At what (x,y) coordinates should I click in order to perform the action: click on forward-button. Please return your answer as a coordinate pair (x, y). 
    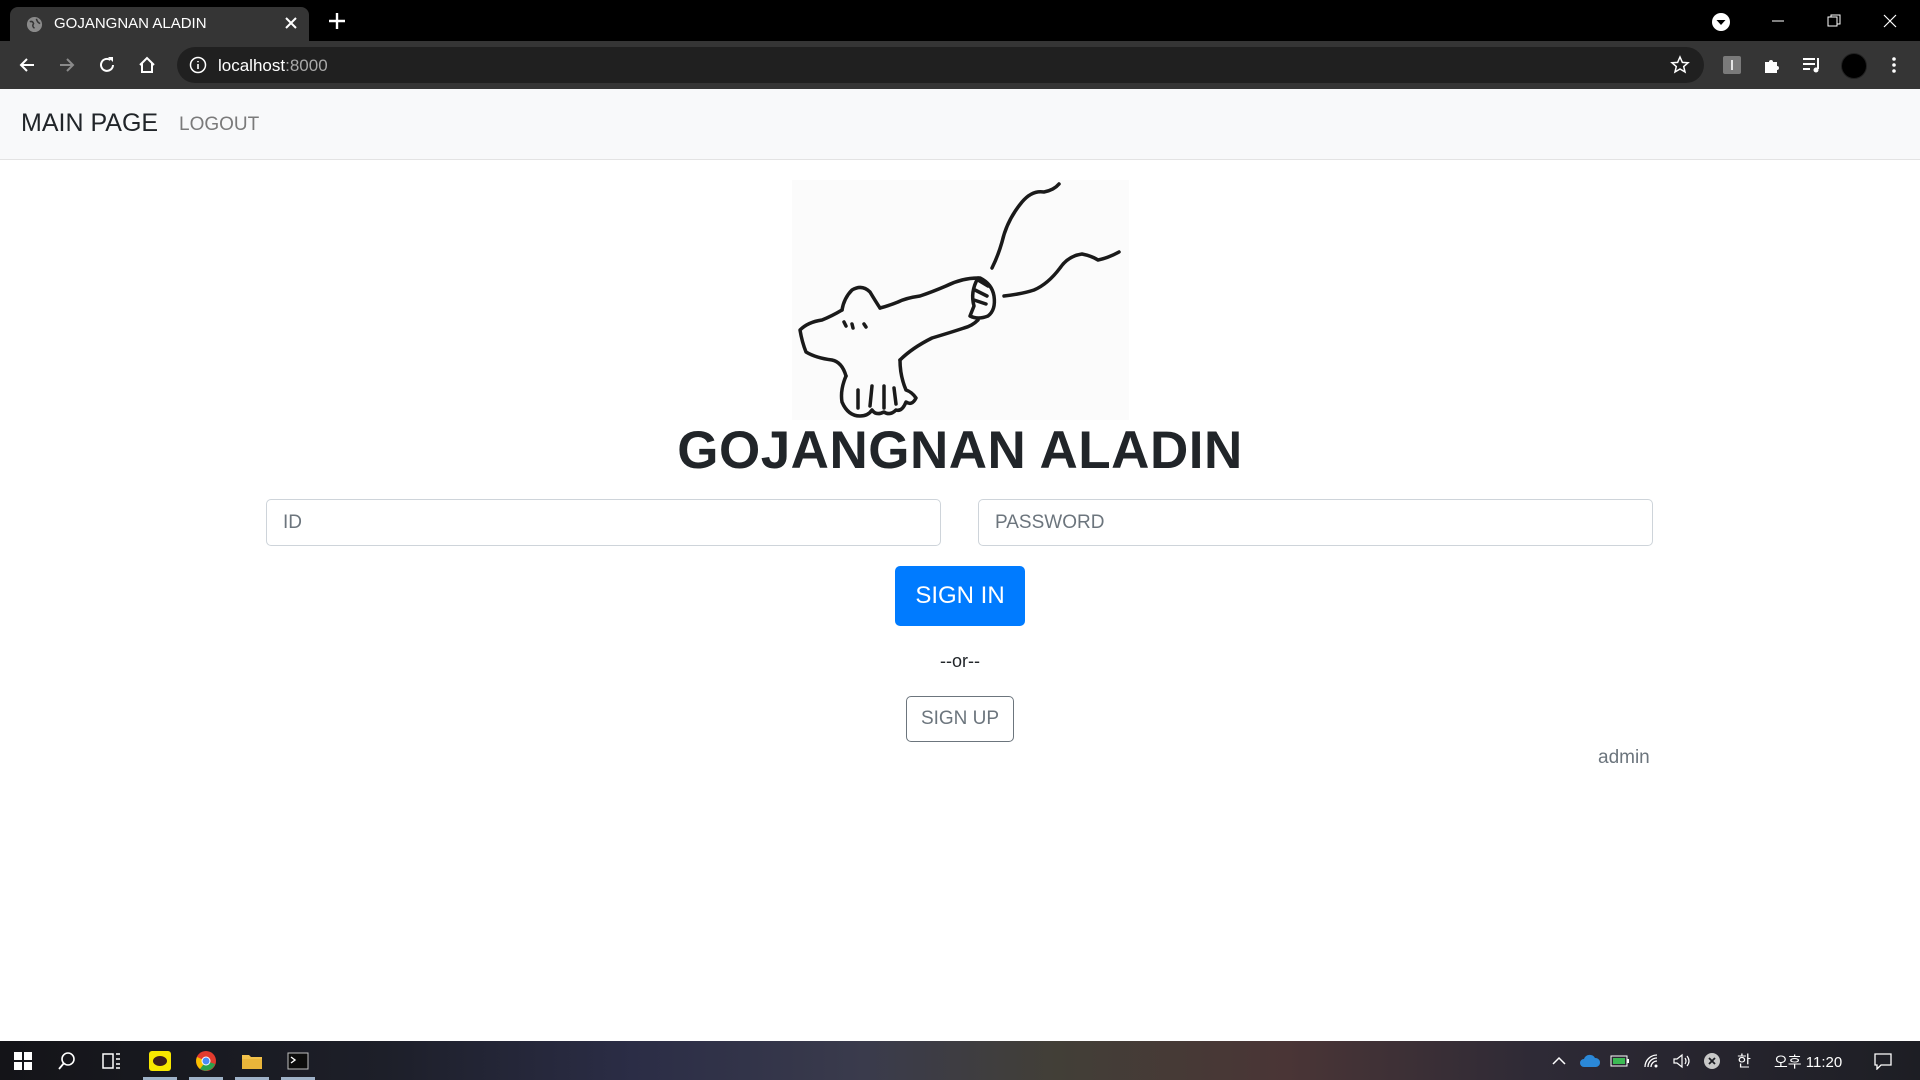
    Looking at the image, I should click on (67, 65).